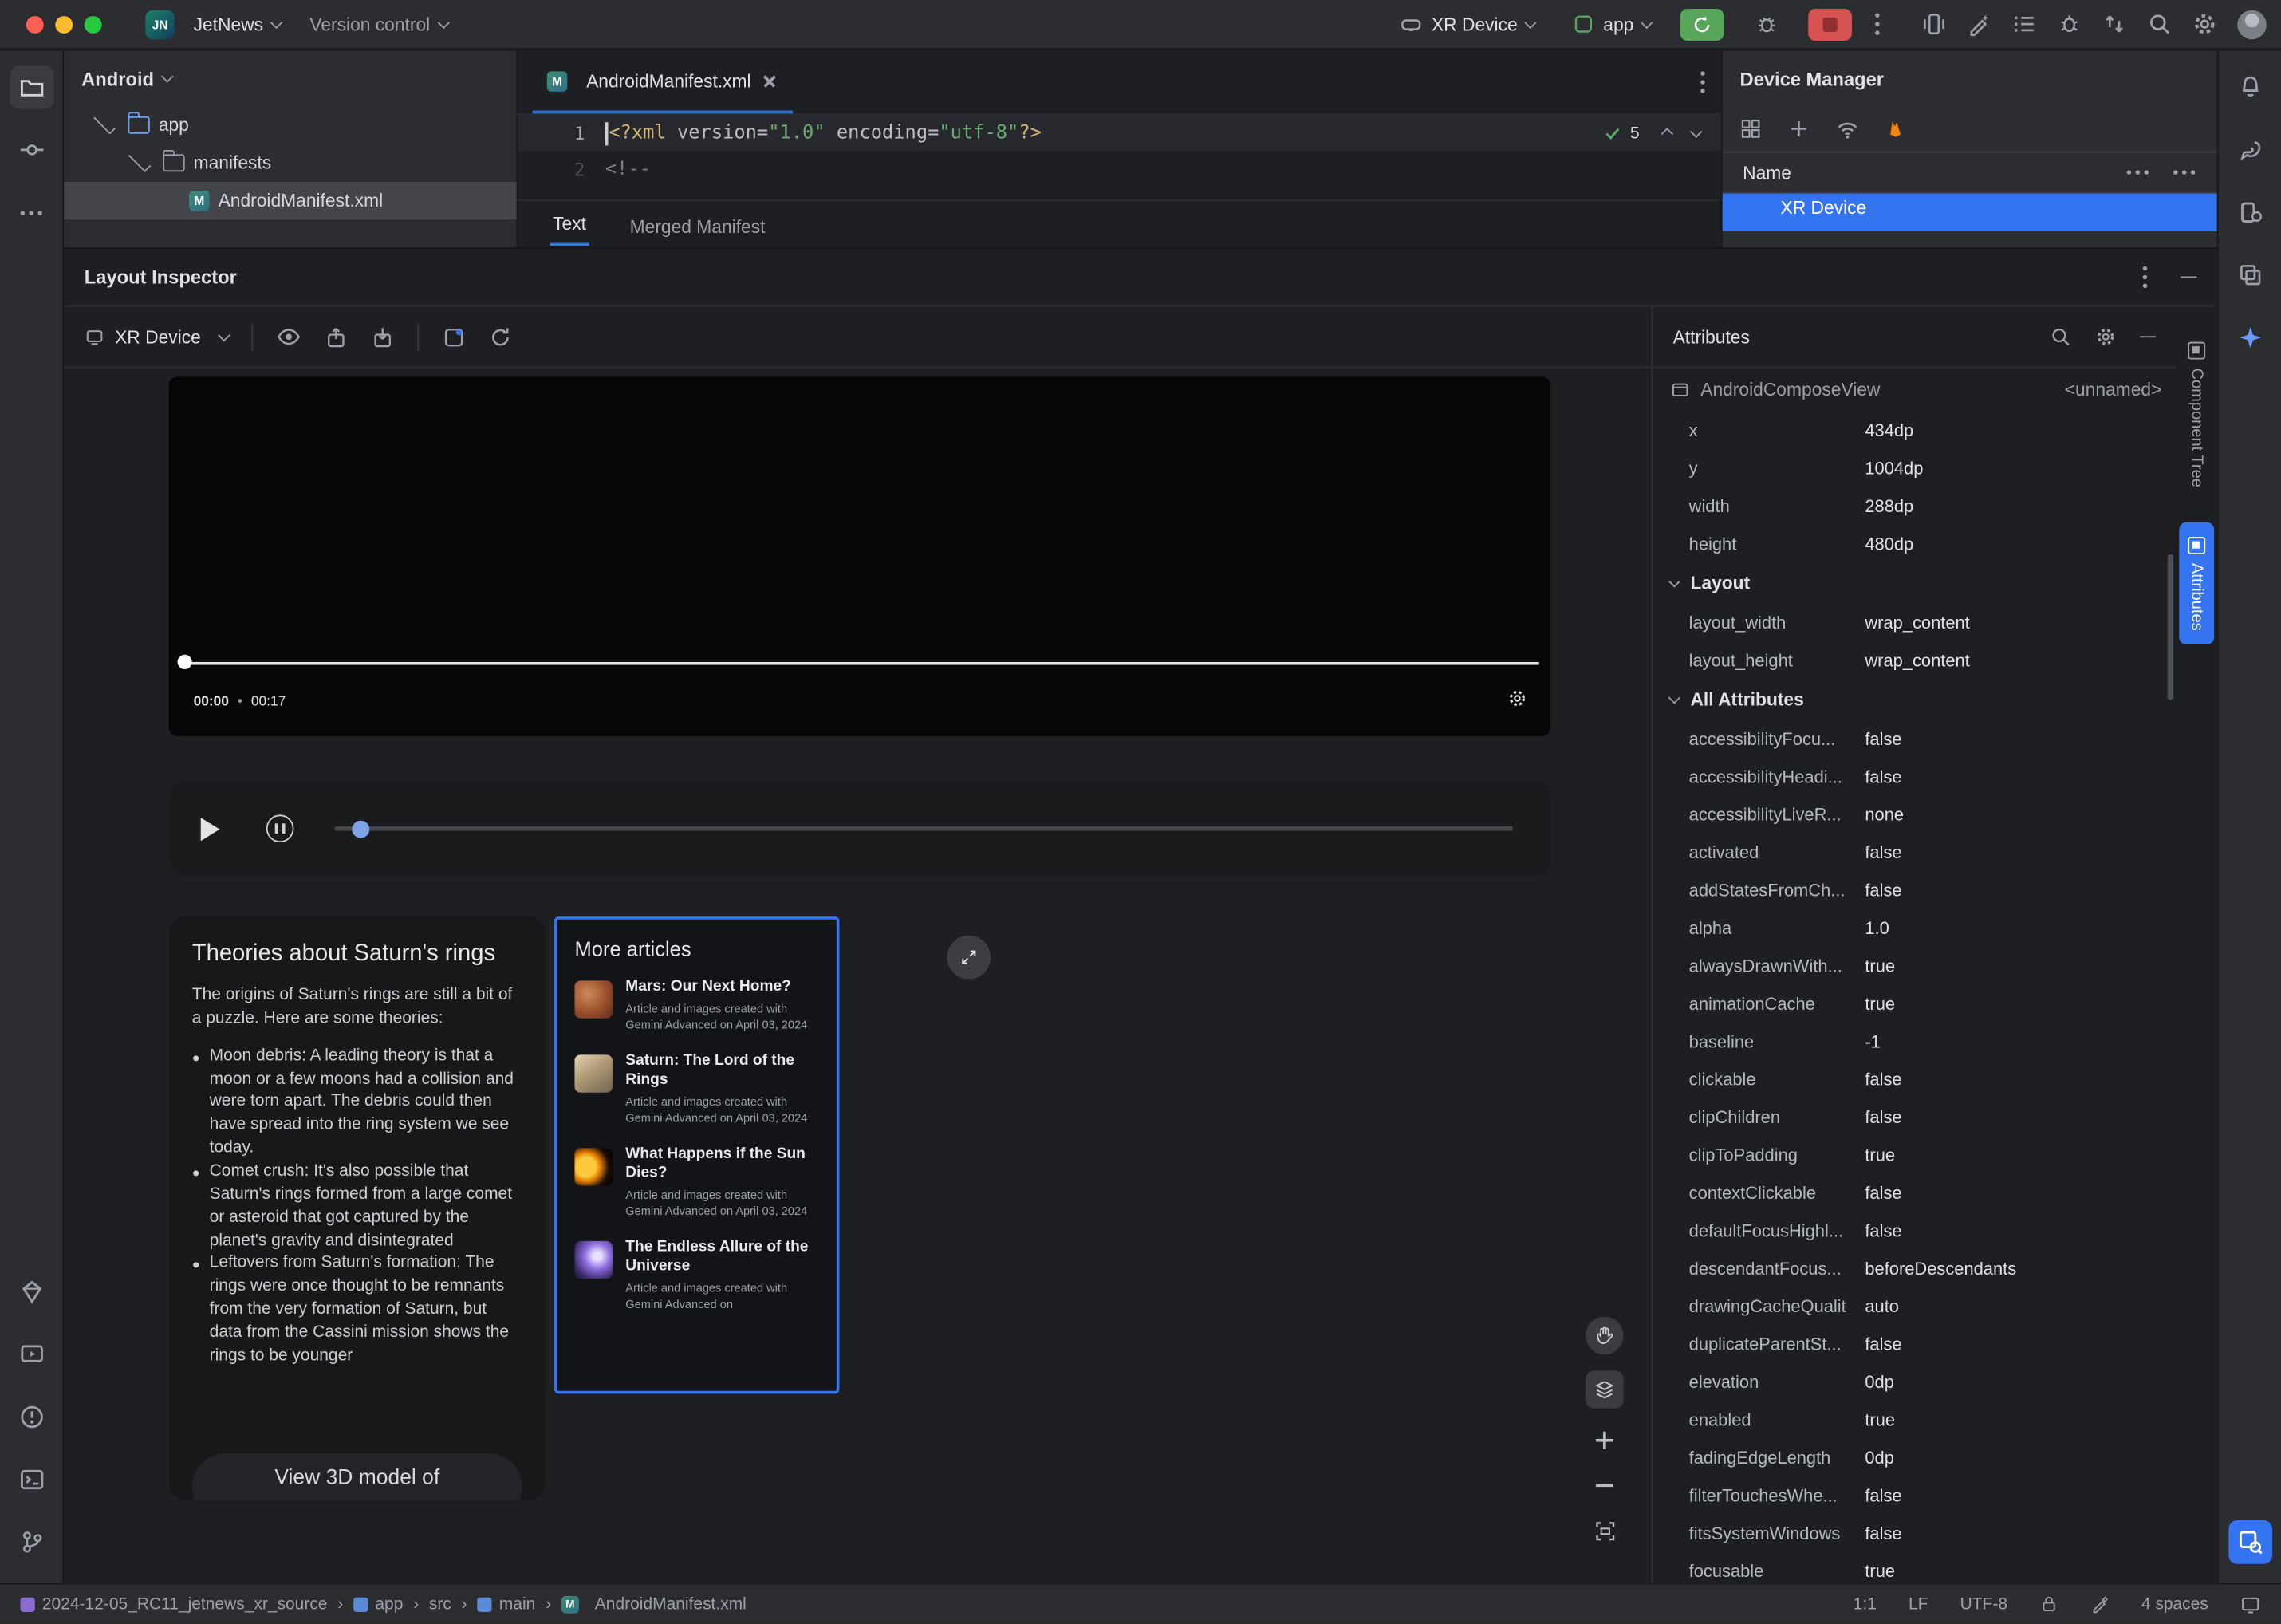  What do you see at coordinates (1915, 1344) in the screenshot?
I see `attribute-row: duplicateParentSt... false` at bounding box center [1915, 1344].